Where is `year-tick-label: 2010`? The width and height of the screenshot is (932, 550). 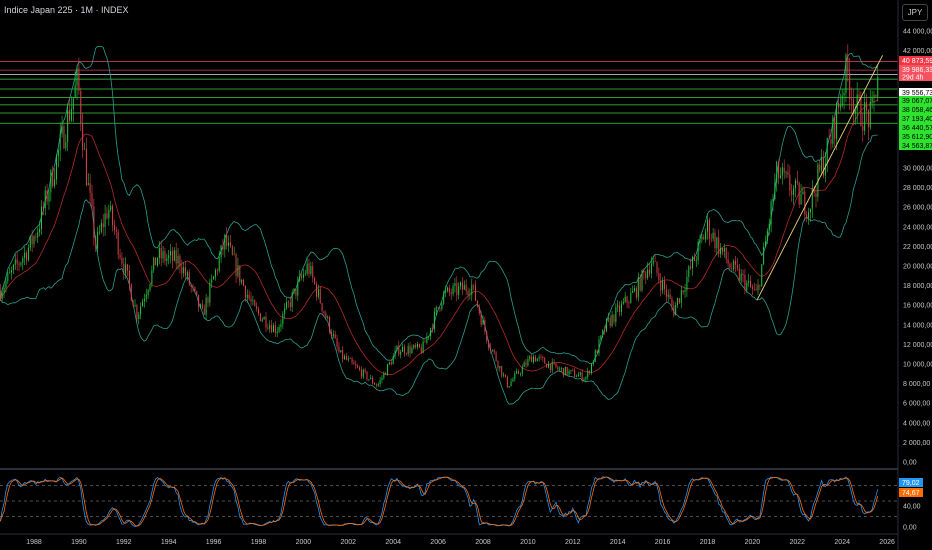
year-tick-label: 2010 is located at coordinates (528, 542).